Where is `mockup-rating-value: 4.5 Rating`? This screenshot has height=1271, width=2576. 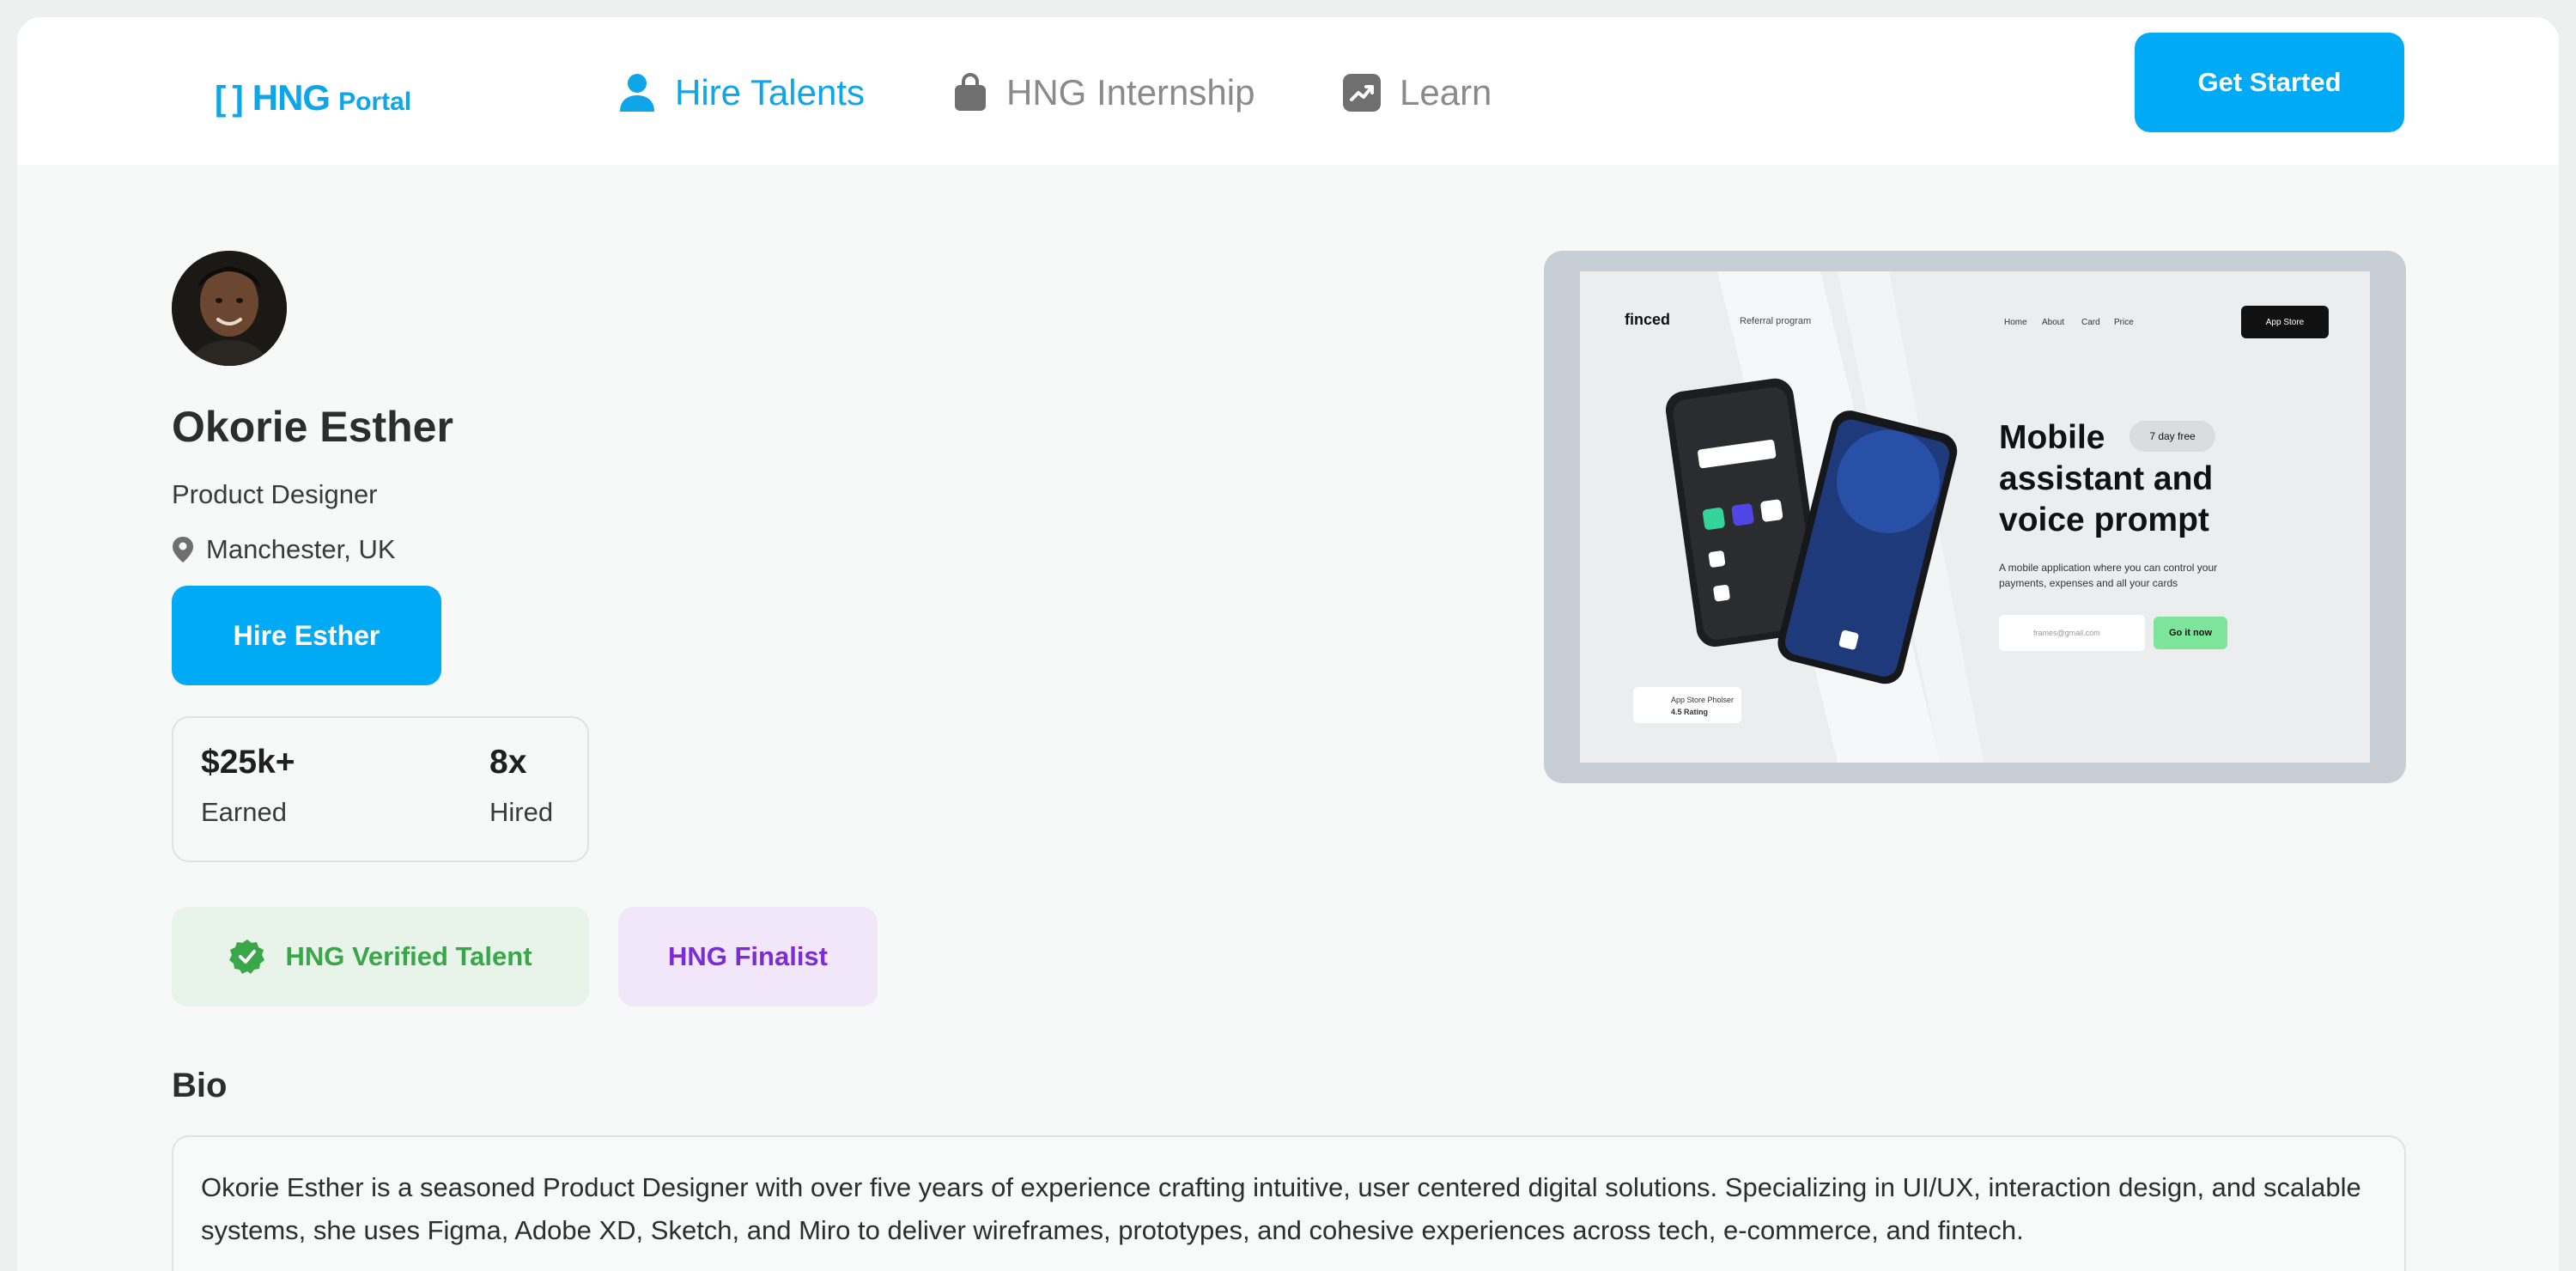
mockup-rating-value: 4.5 Rating is located at coordinates (1690, 712).